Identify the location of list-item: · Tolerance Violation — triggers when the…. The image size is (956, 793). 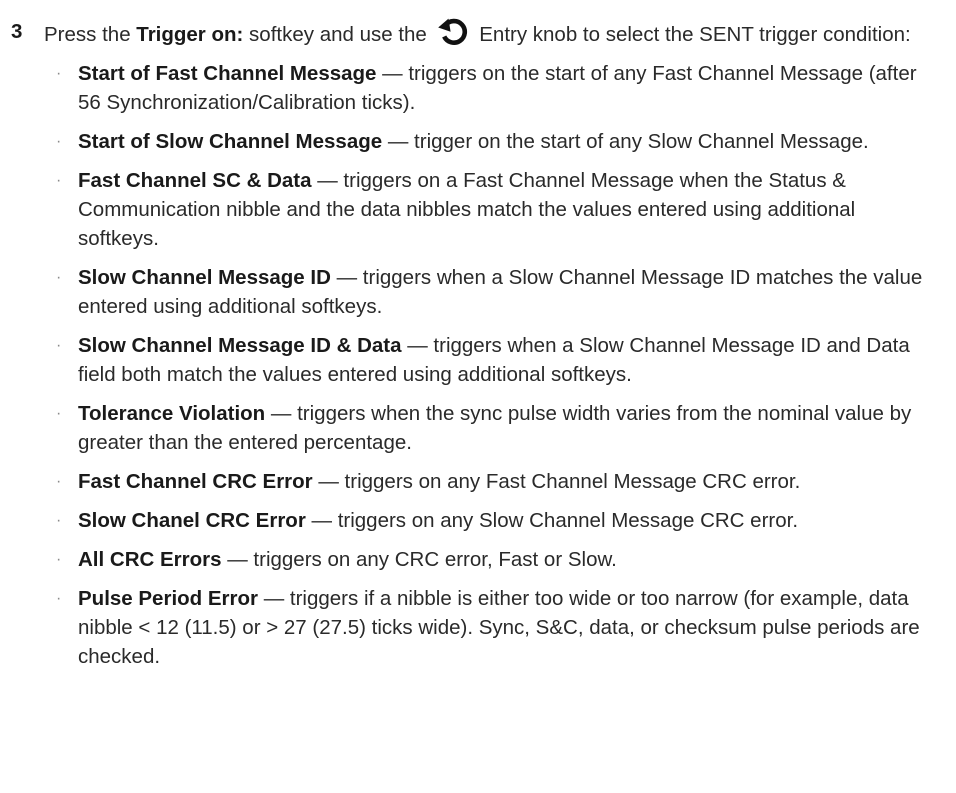
(490, 428).